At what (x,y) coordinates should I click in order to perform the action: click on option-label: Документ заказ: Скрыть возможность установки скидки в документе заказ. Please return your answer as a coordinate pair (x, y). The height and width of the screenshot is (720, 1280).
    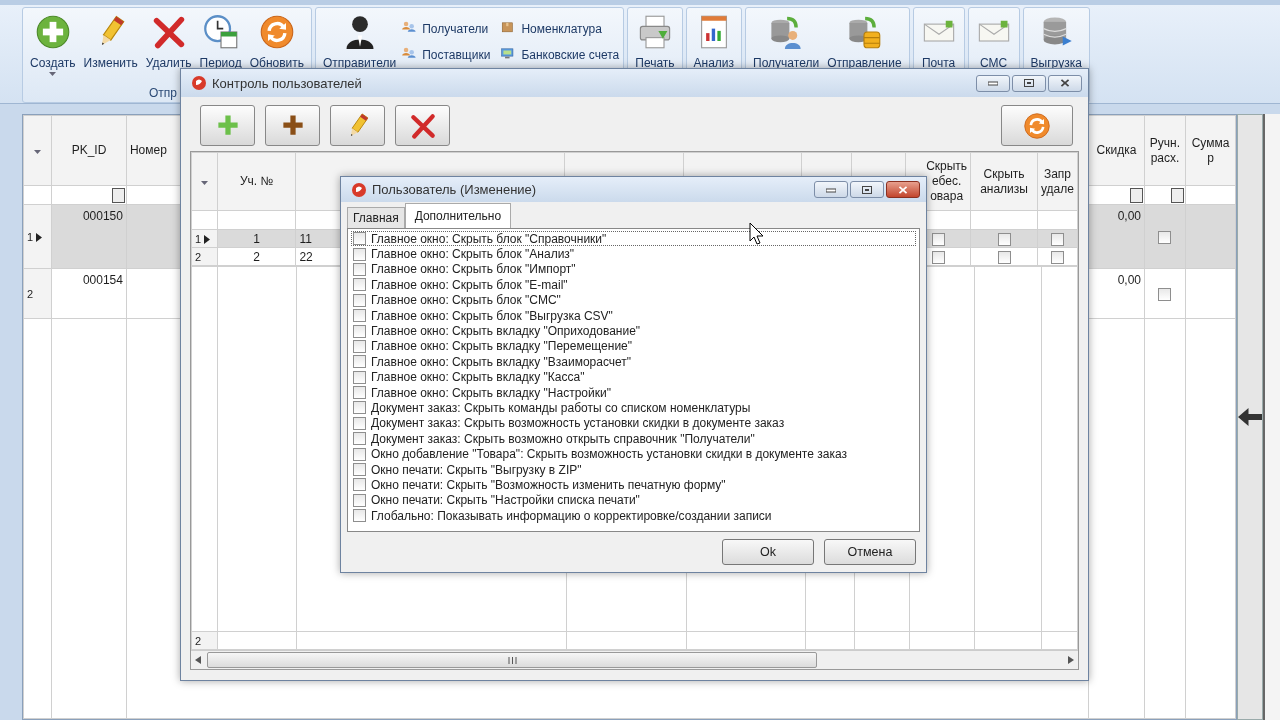
    Looking at the image, I should click on (578, 423).